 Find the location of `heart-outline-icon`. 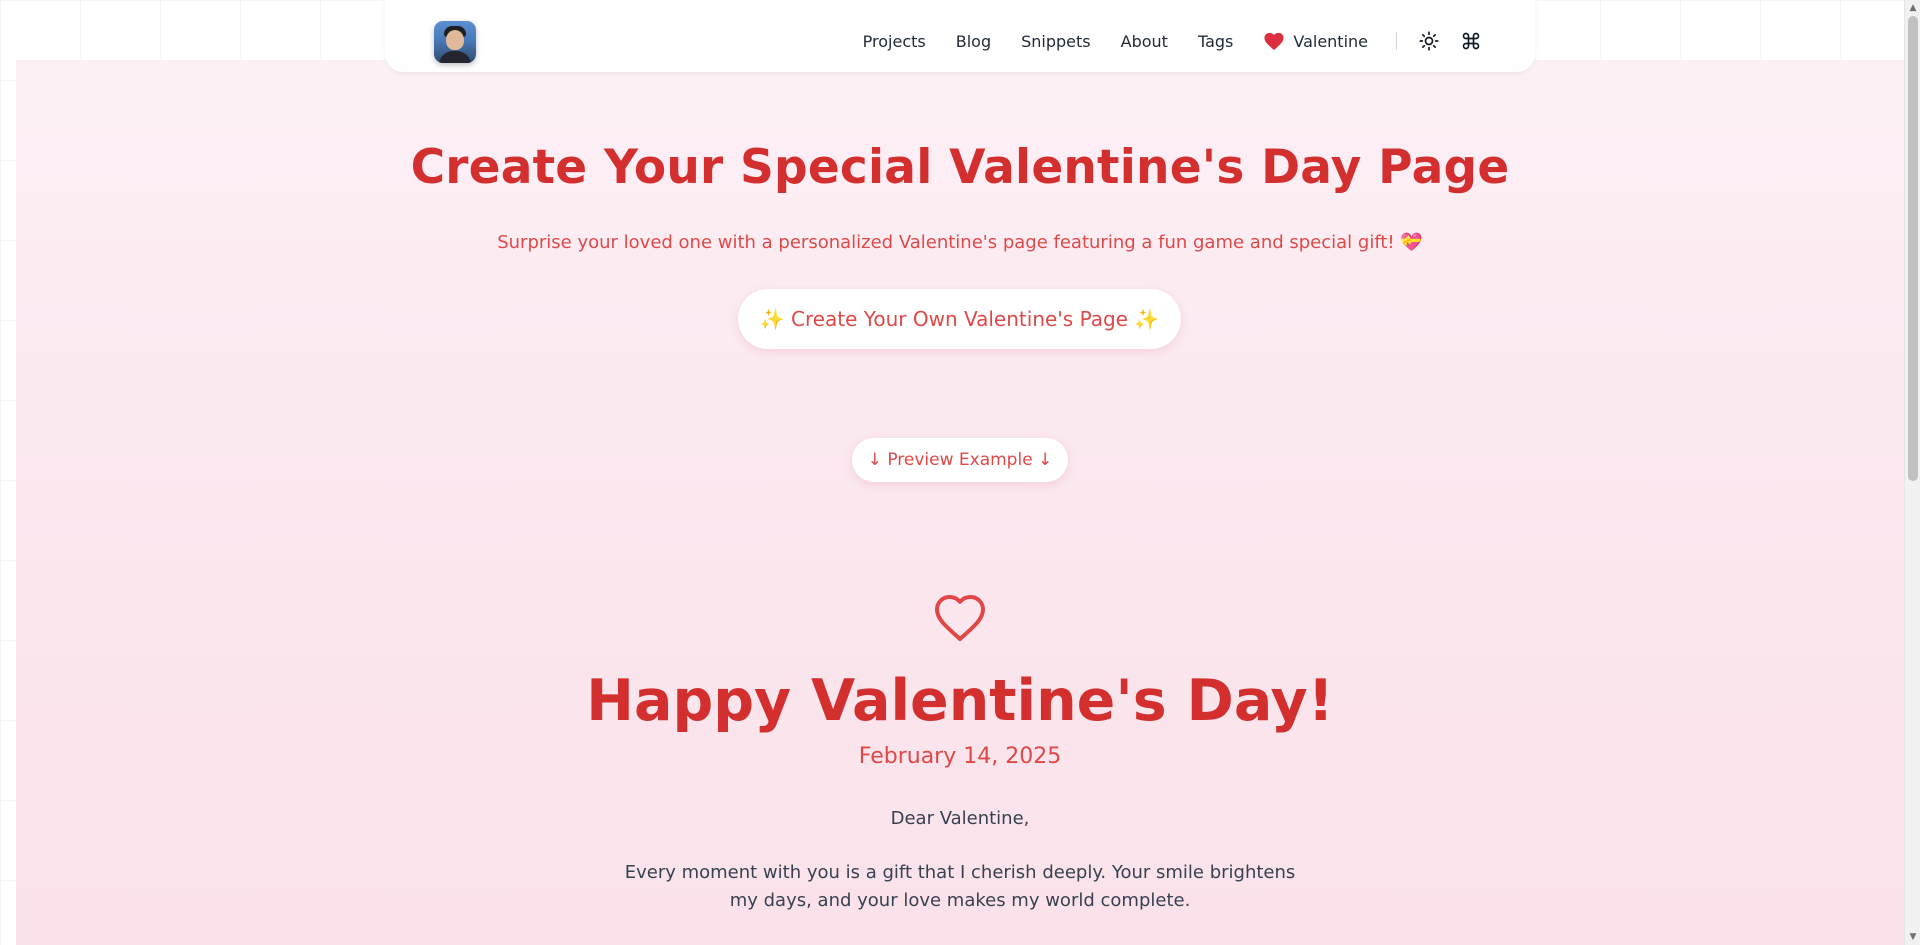

heart-outline-icon is located at coordinates (960, 618).